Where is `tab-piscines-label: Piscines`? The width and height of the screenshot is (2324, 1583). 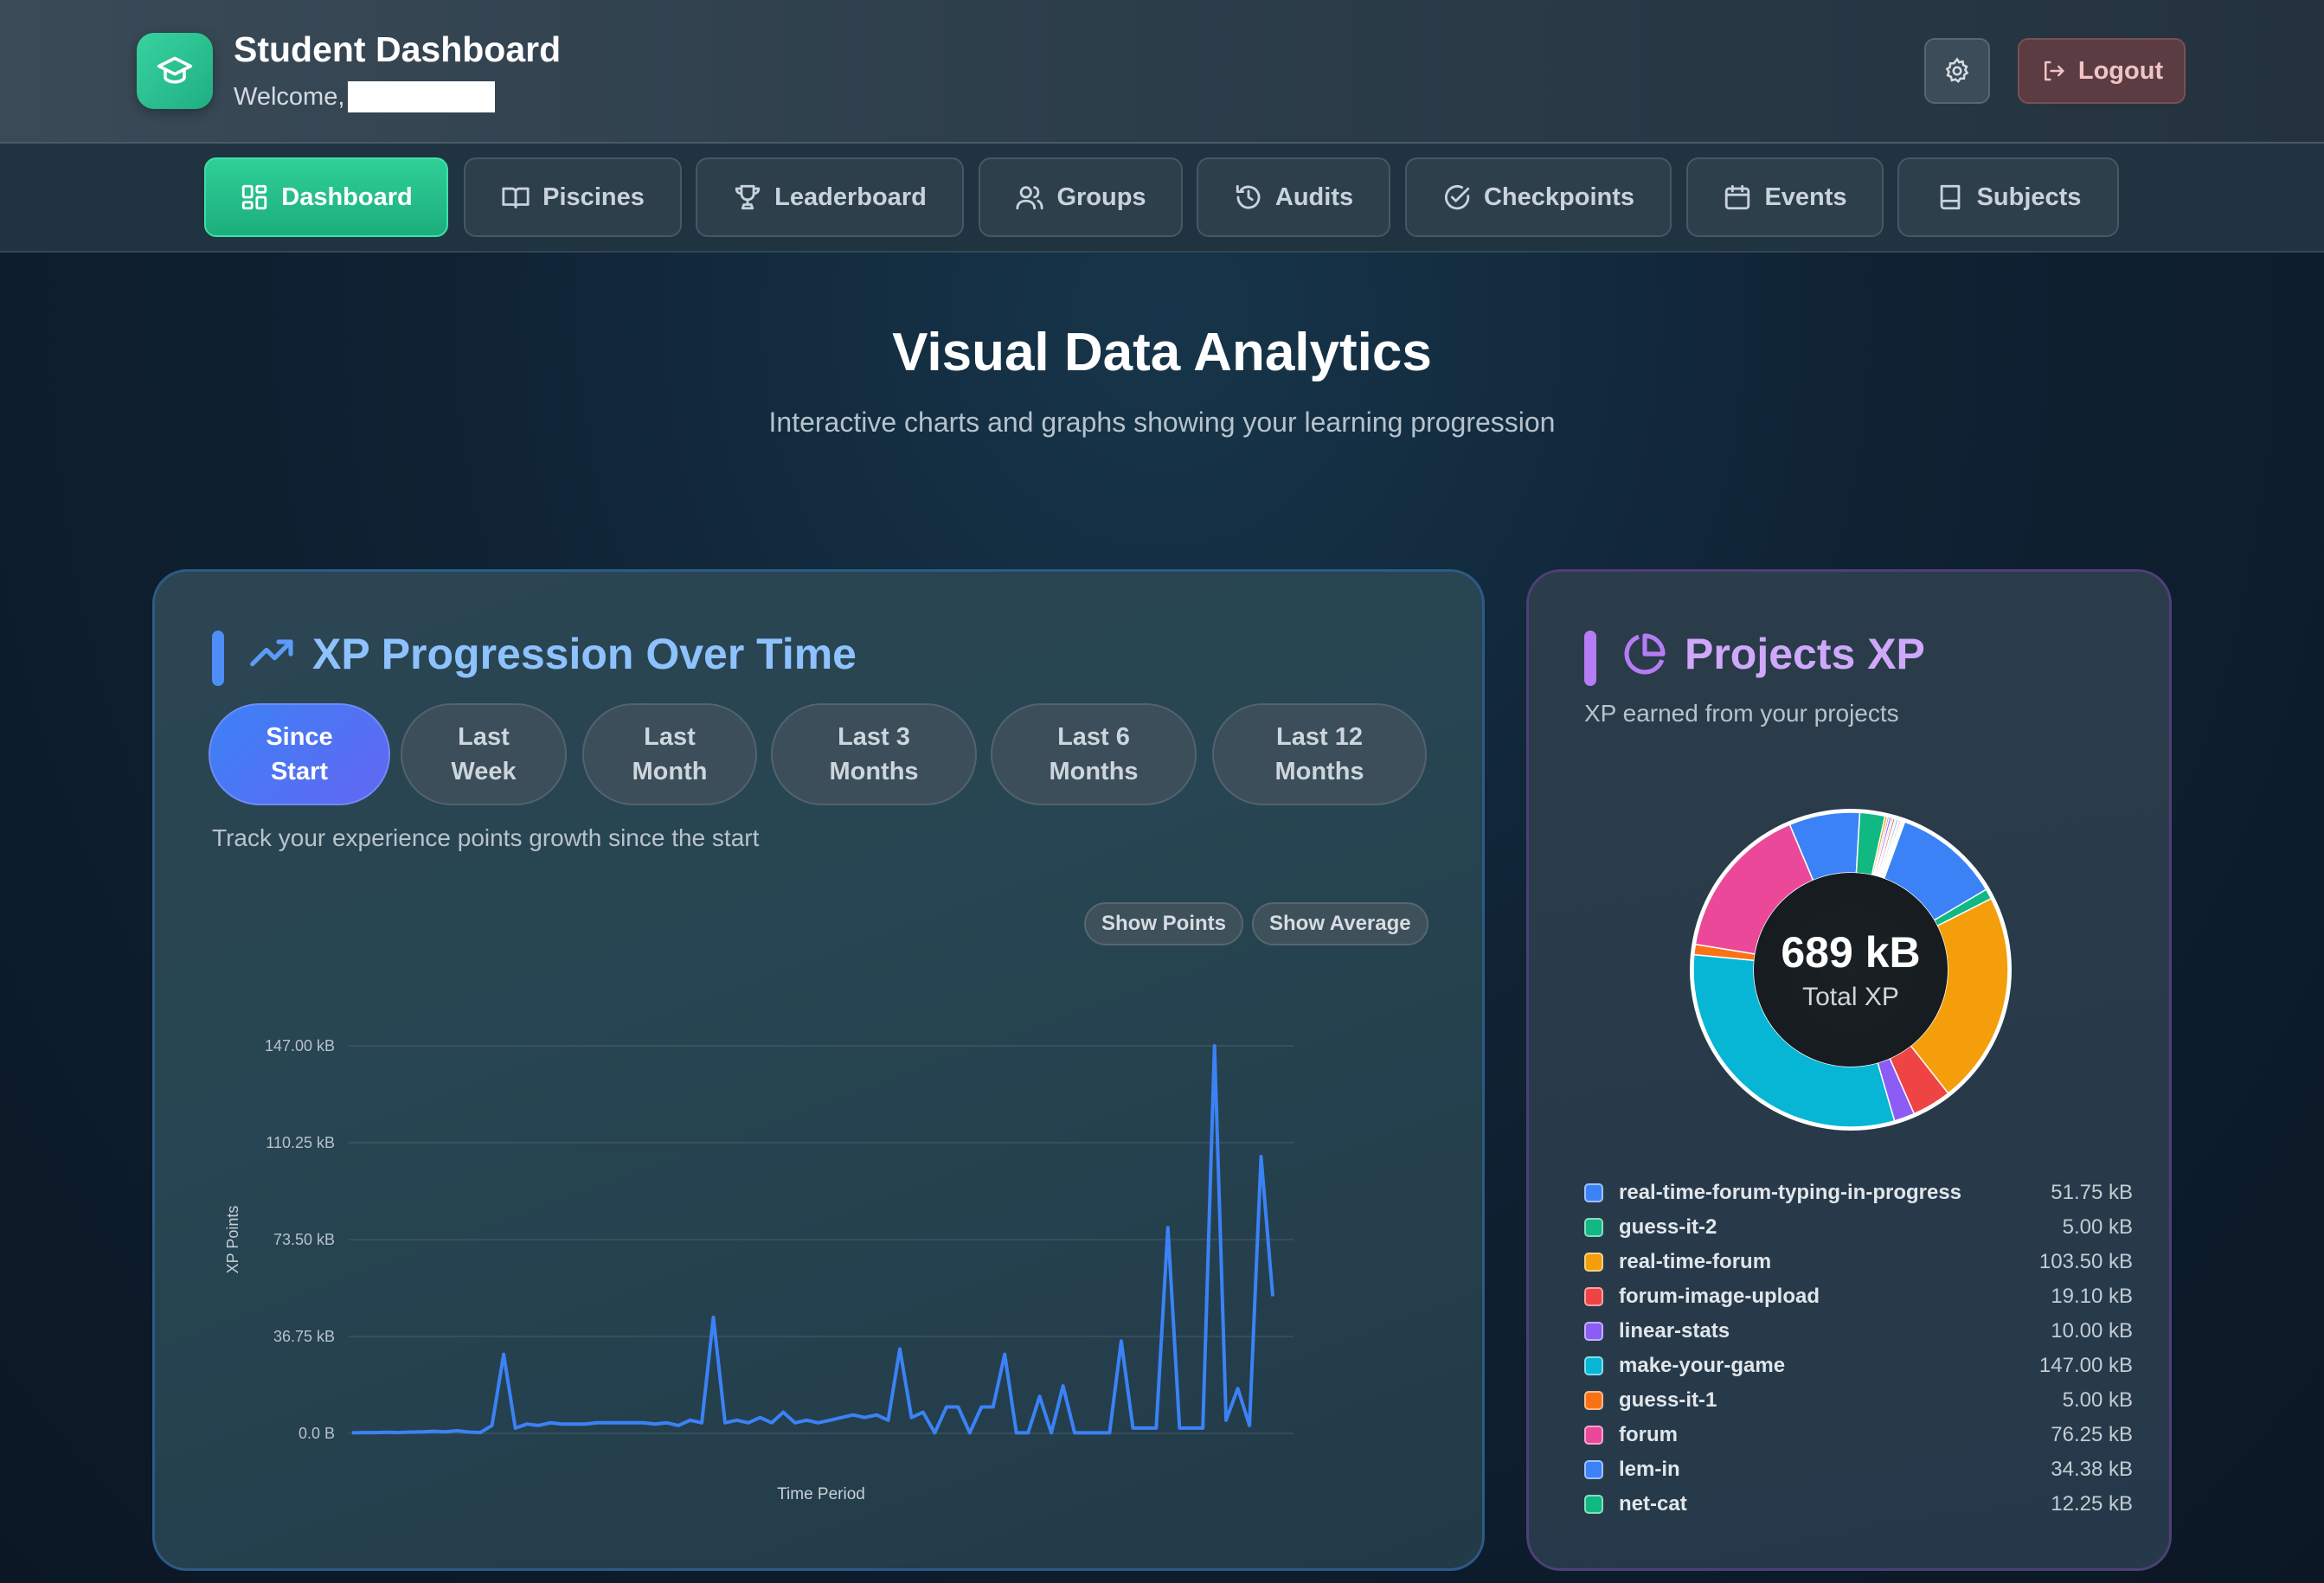 tab-piscines-label: Piscines is located at coordinates (593, 197).